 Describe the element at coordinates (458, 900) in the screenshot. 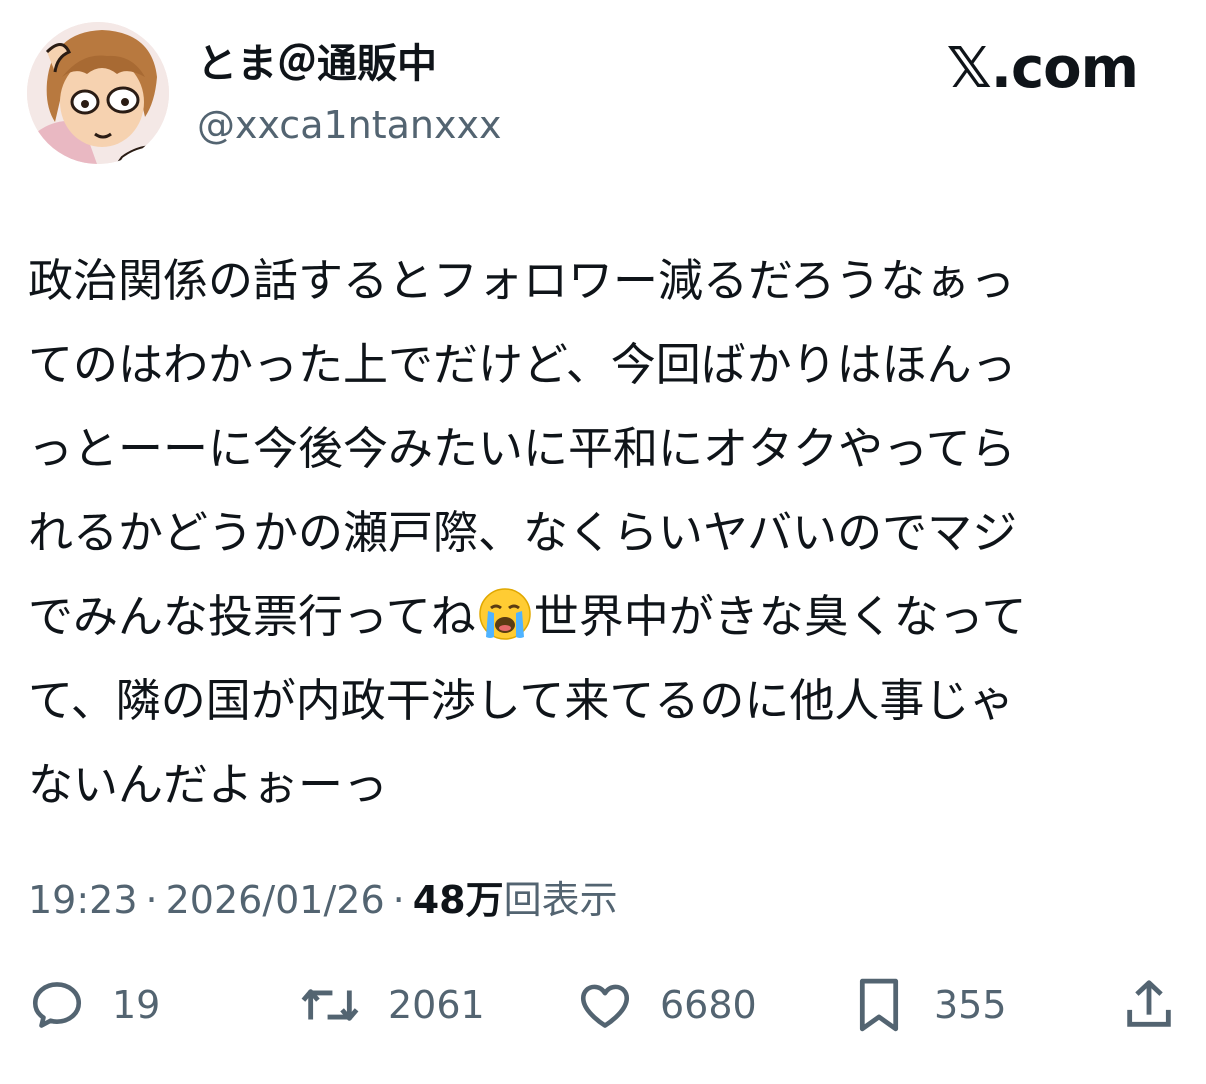

I see `views-count: 48万` at that location.